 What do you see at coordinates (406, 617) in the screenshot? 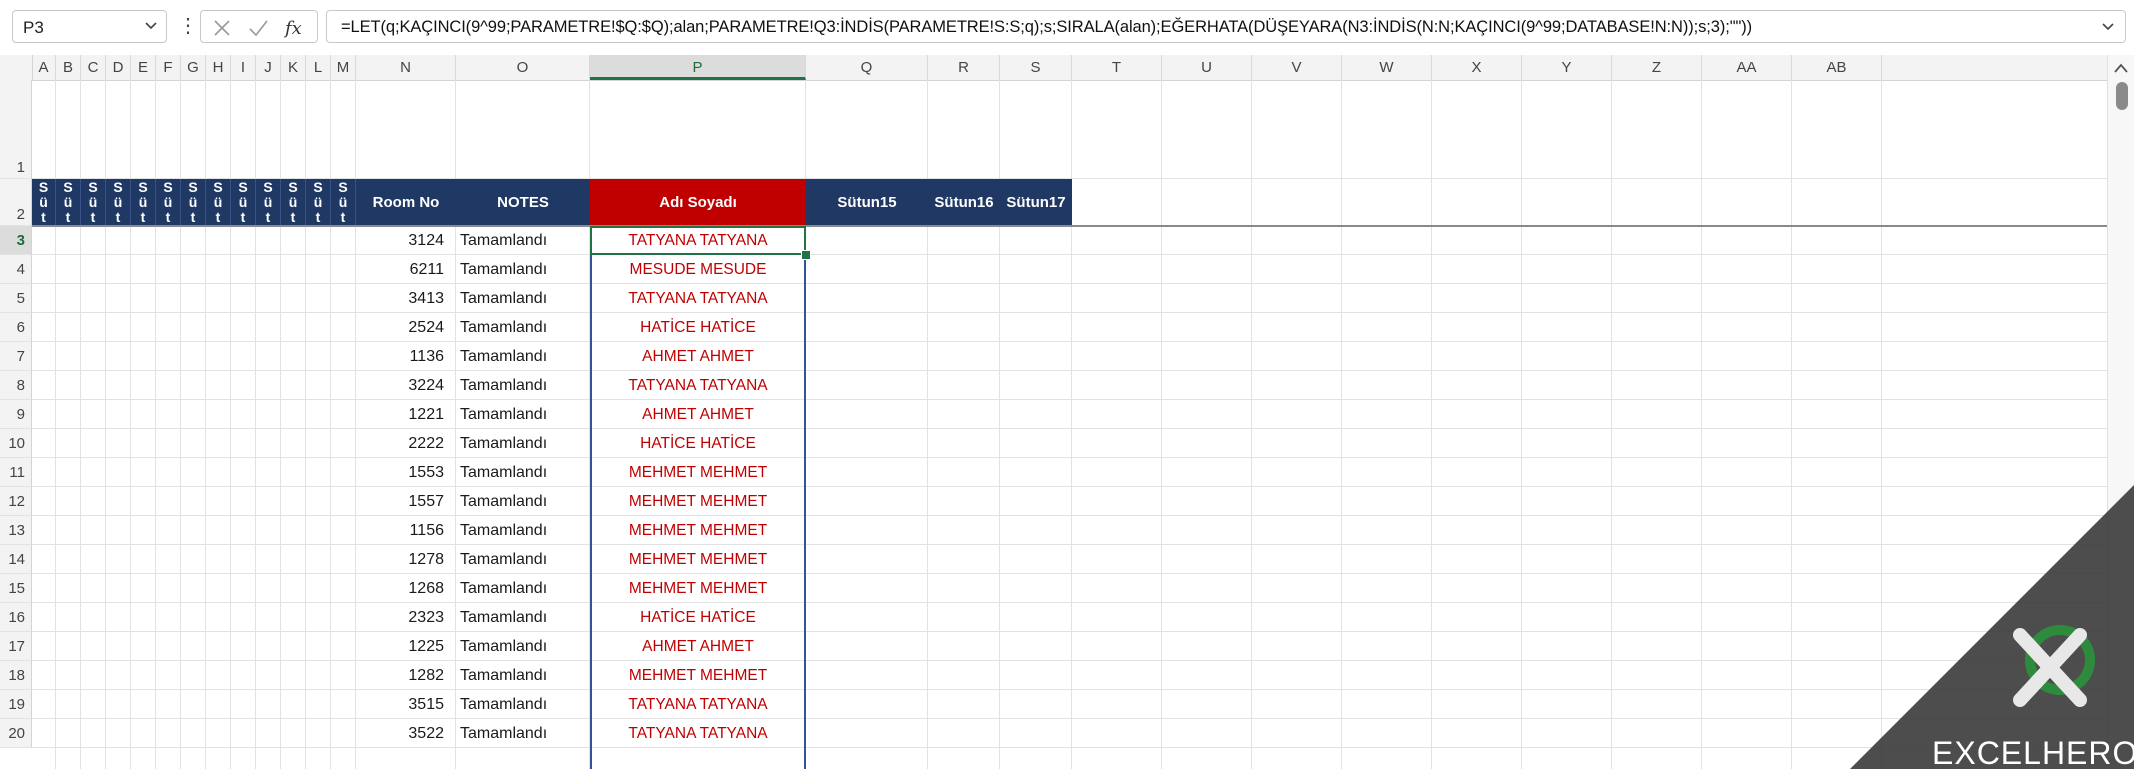
I see `cell-room-no: 2323` at bounding box center [406, 617].